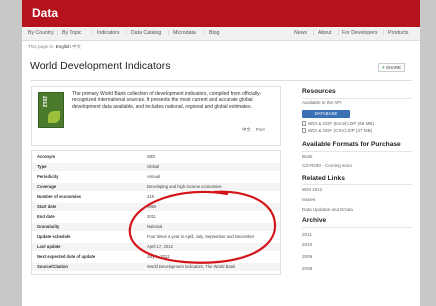 This screenshot has height=306, width=436. Describe the element at coordinates (253, 130) in the screenshot. I see `intro-links: 中文 Print` at that location.